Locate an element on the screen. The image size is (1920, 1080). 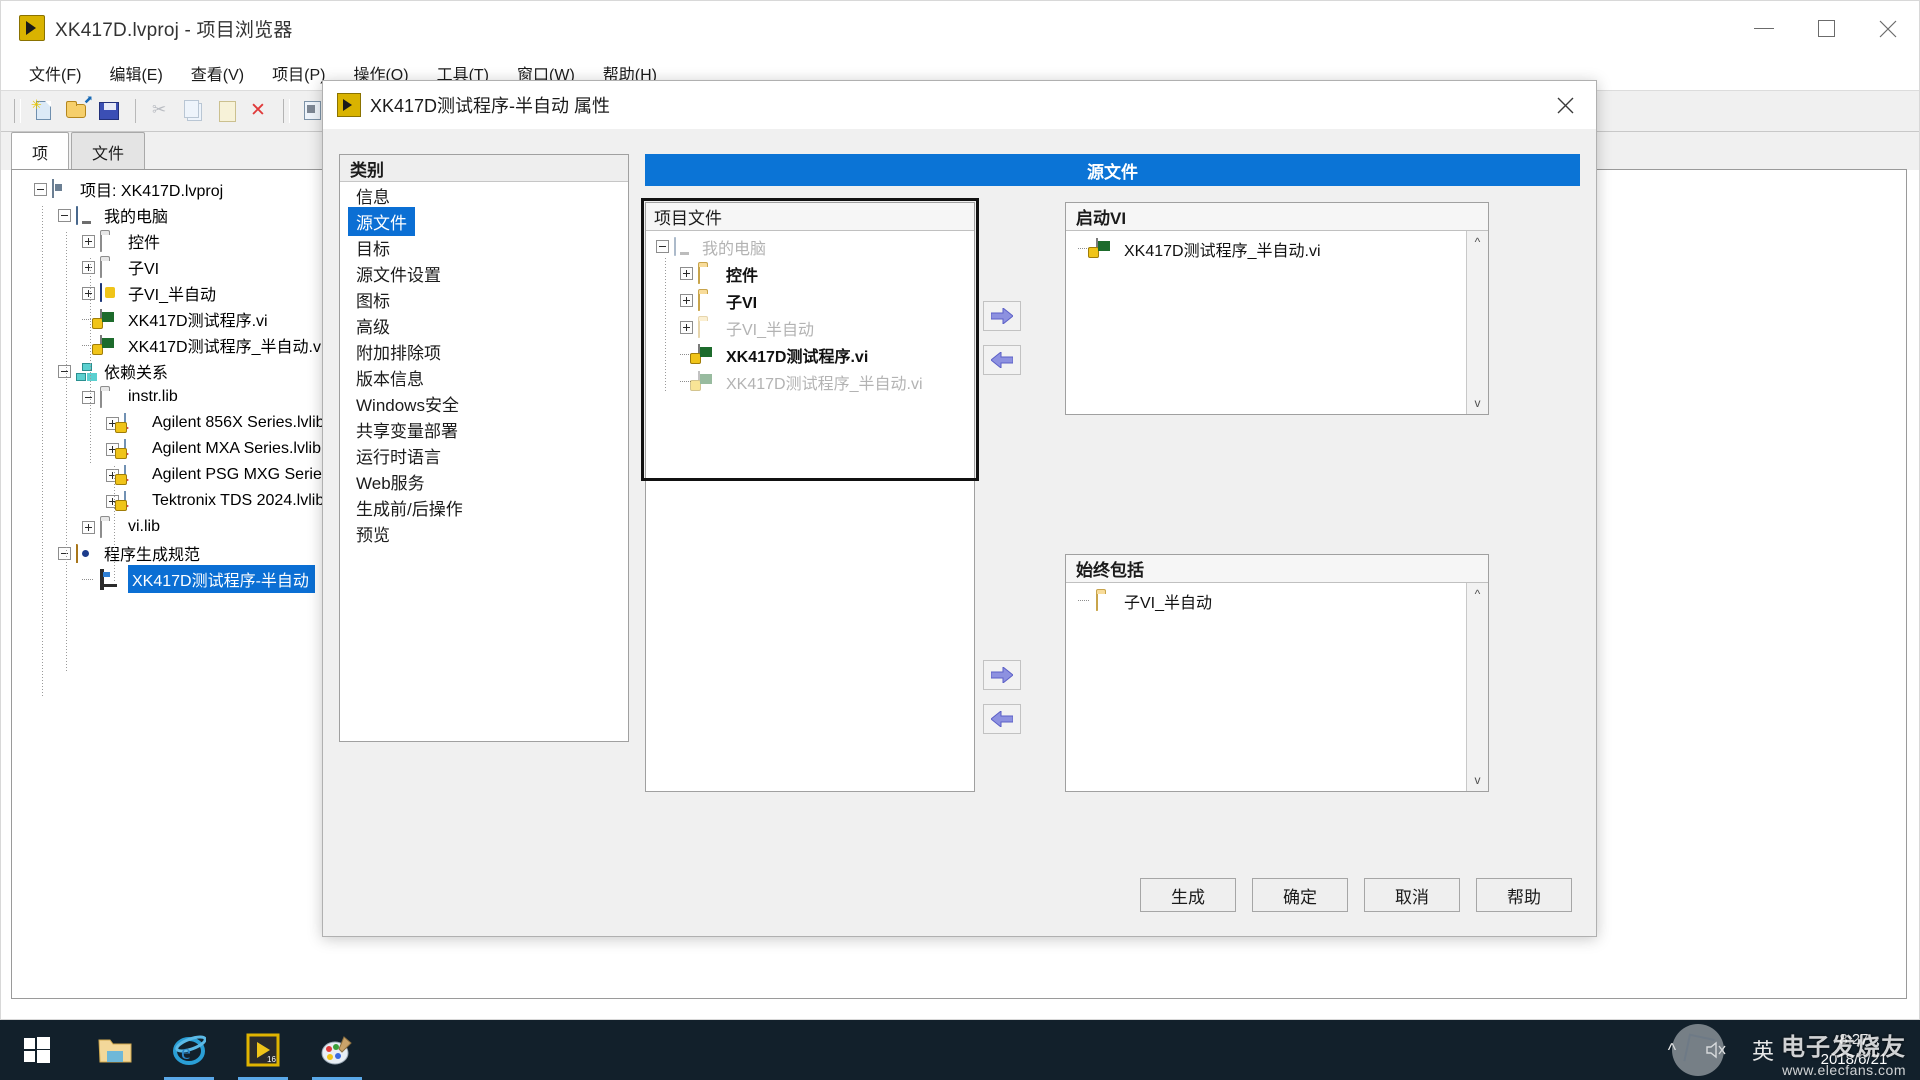
cut-icon is located at coordinates (161, 111).